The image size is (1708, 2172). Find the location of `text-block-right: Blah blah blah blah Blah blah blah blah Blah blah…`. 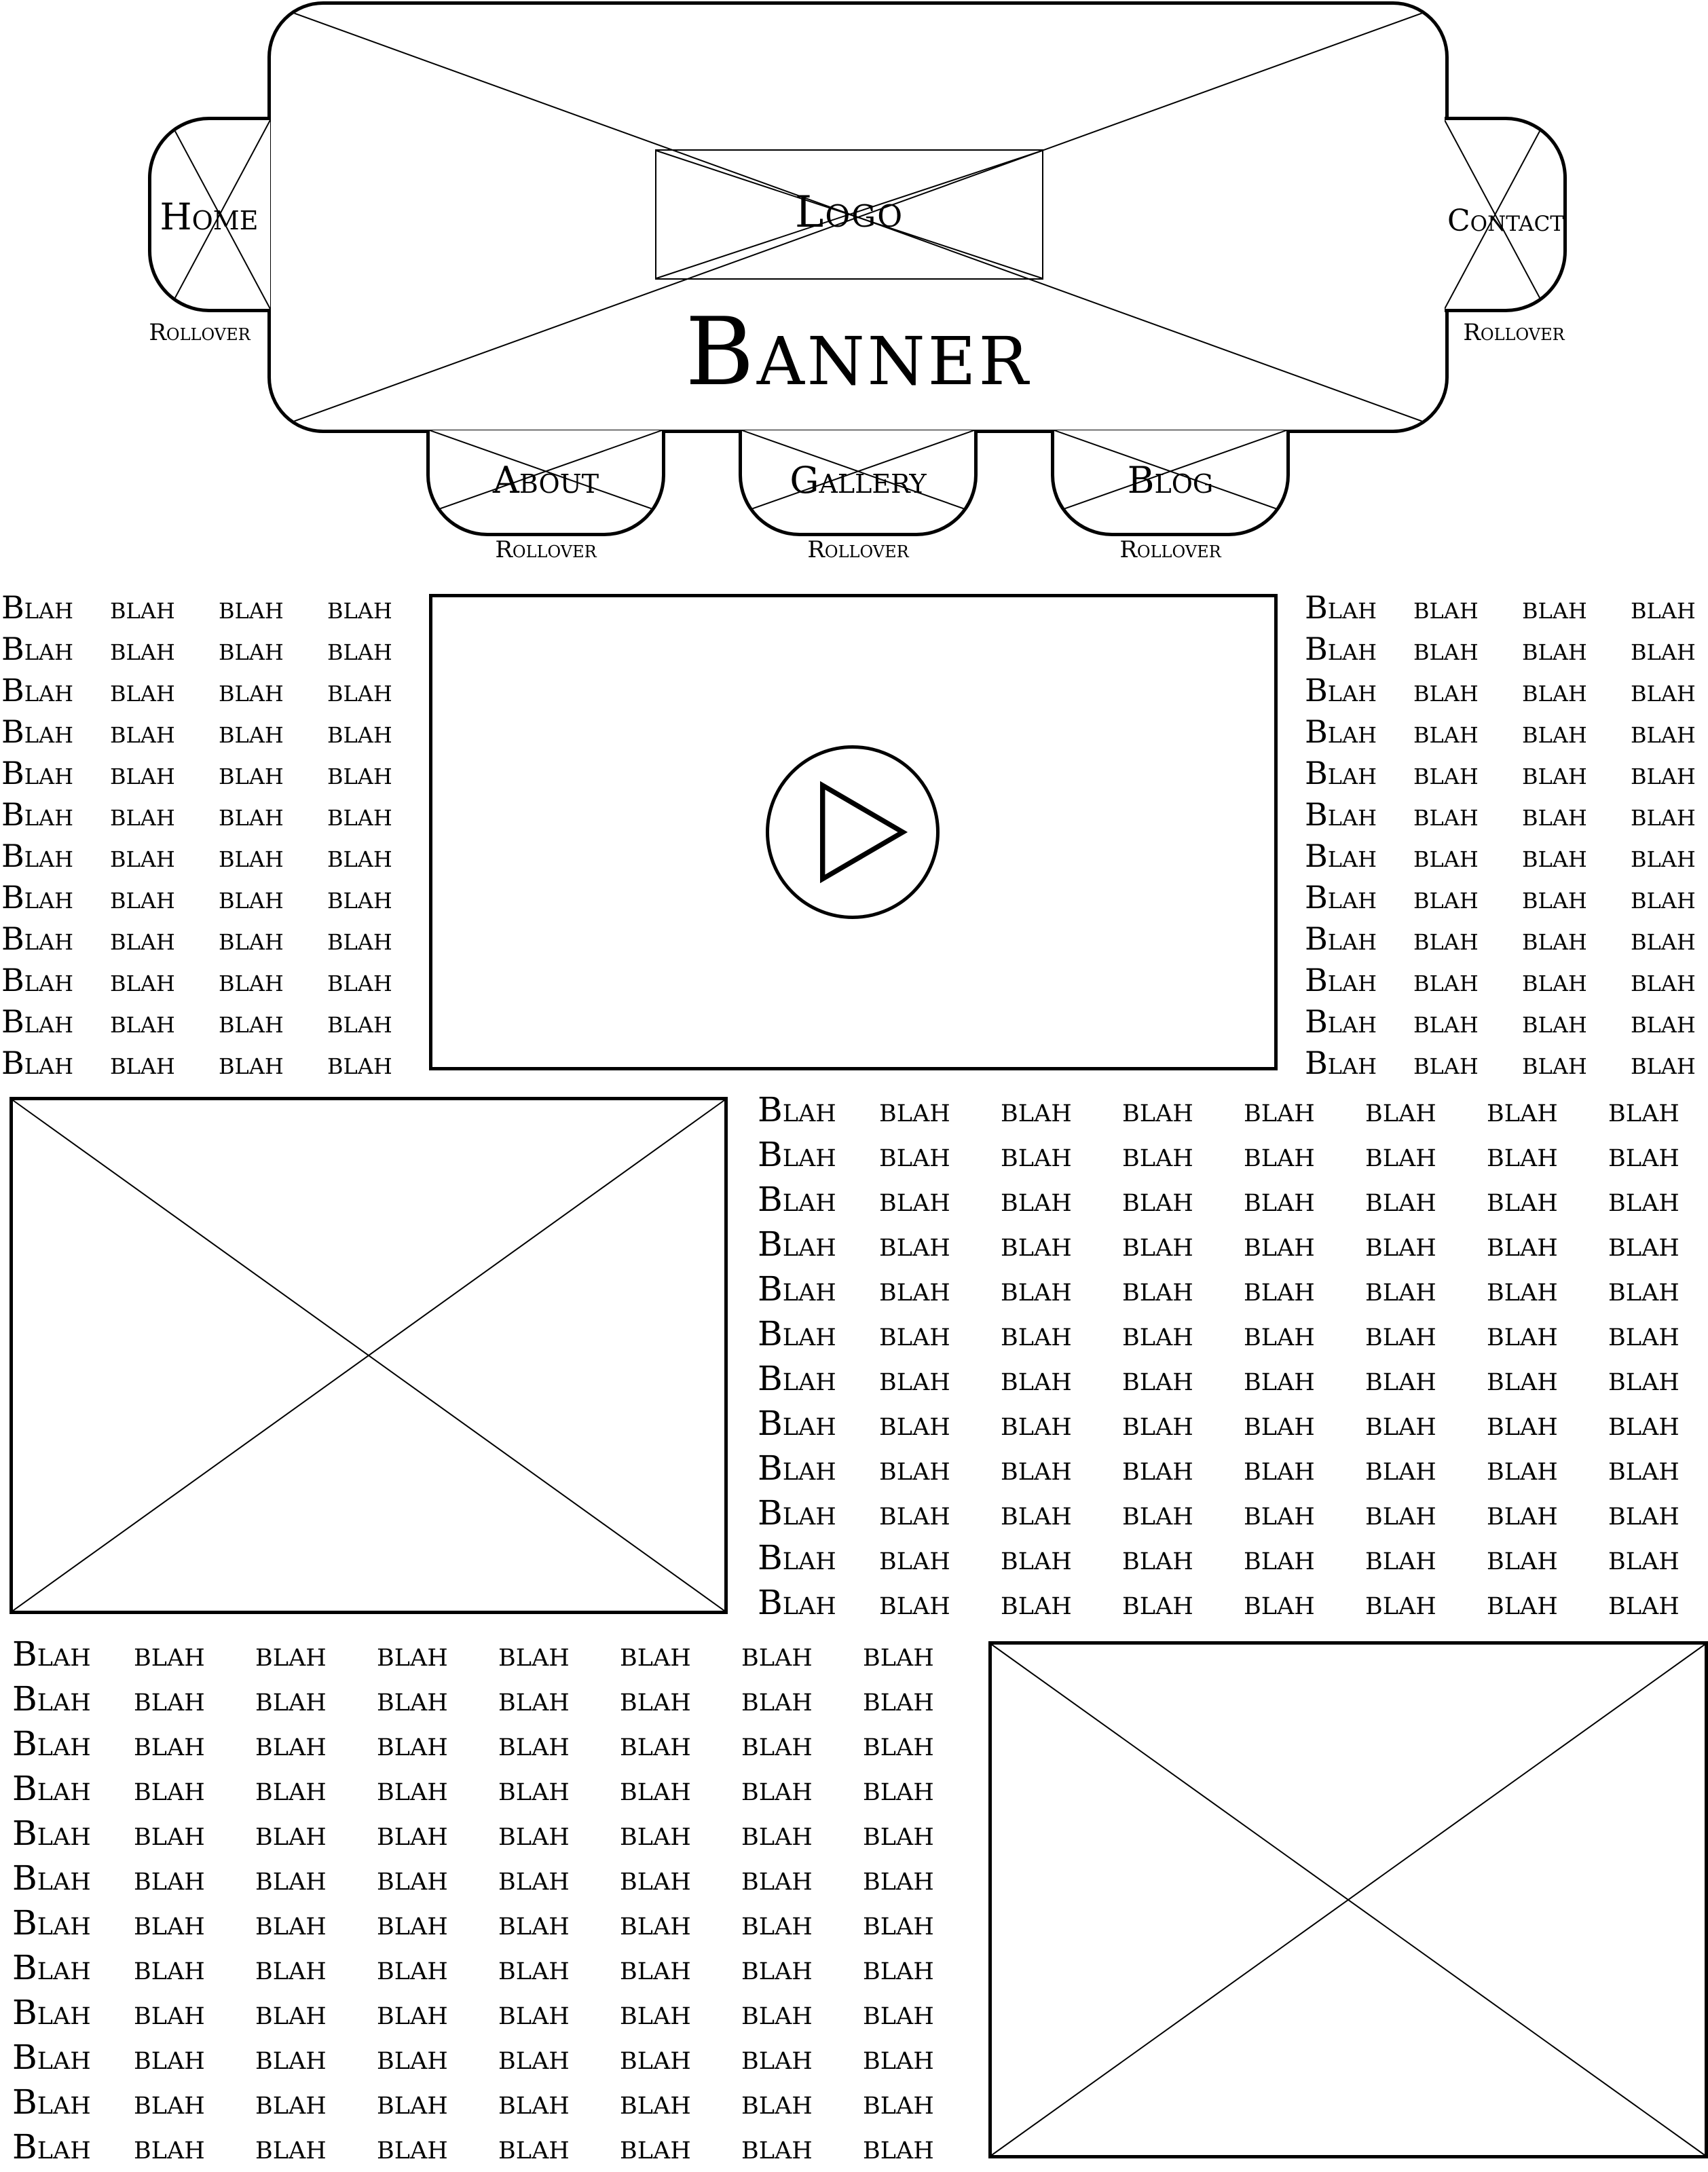

text-block-right: Blah blah blah blah Blah blah blah blah Blah blah… is located at coordinates (1506, 837).